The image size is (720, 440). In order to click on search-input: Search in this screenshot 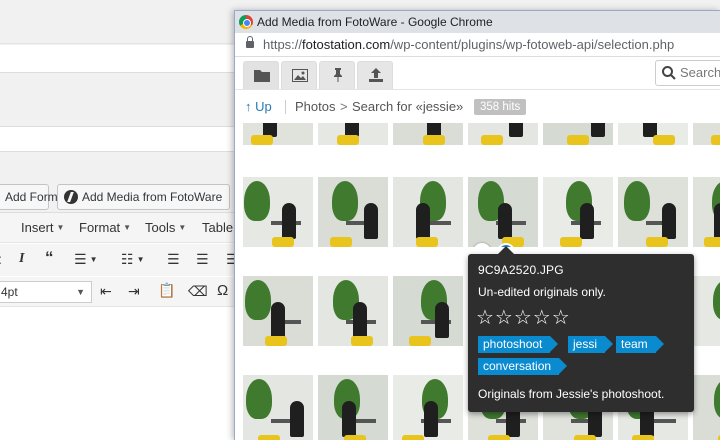, I will do `click(687, 73)`.